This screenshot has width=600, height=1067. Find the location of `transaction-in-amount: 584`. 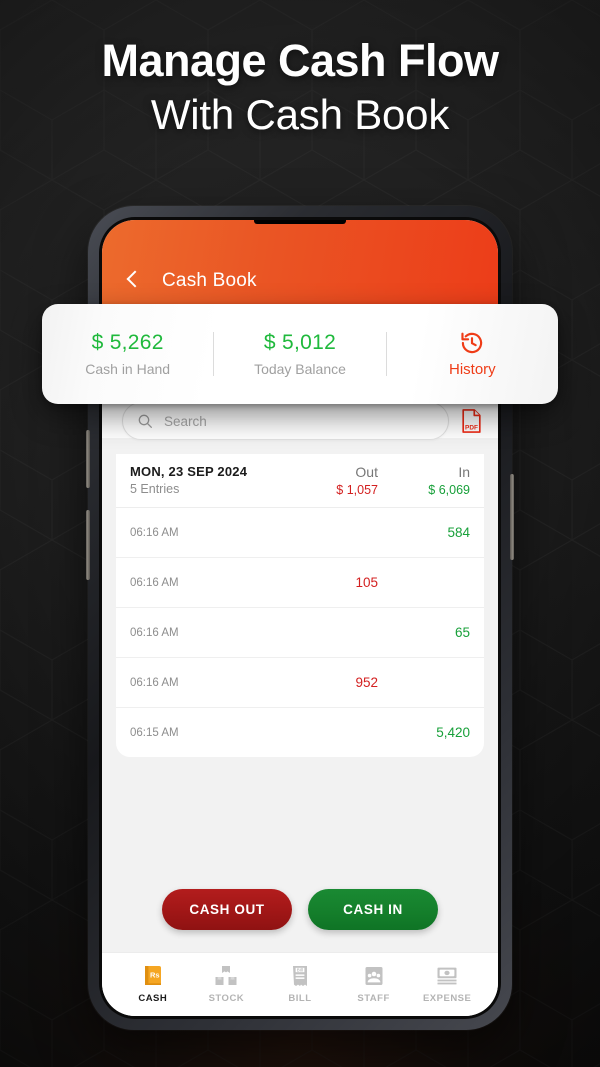

transaction-in-amount: 584 is located at coordinates (458, 532).